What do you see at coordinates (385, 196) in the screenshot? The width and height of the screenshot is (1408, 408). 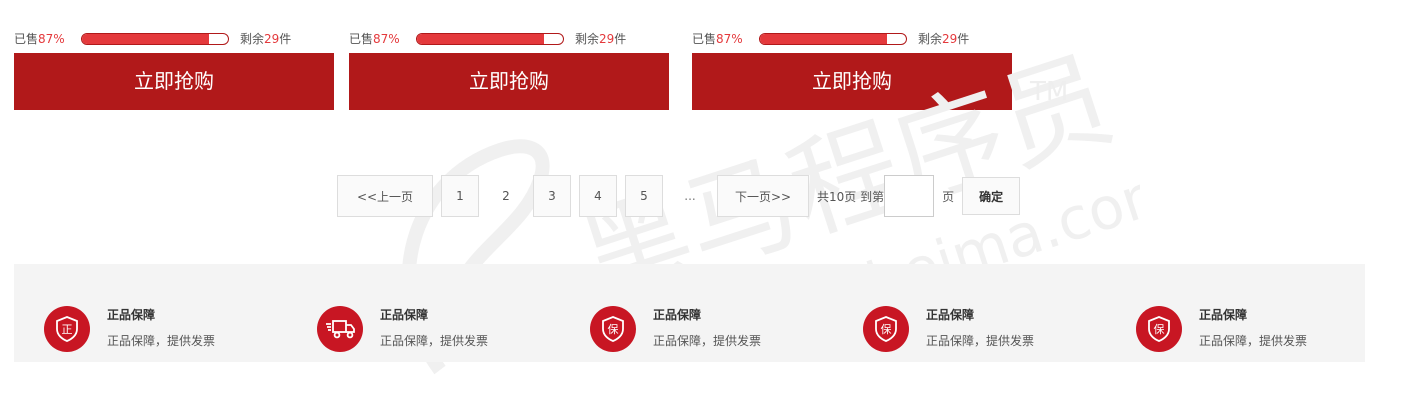 I see `prev-page-button: <<上一页` at bounding box center [385, 196].